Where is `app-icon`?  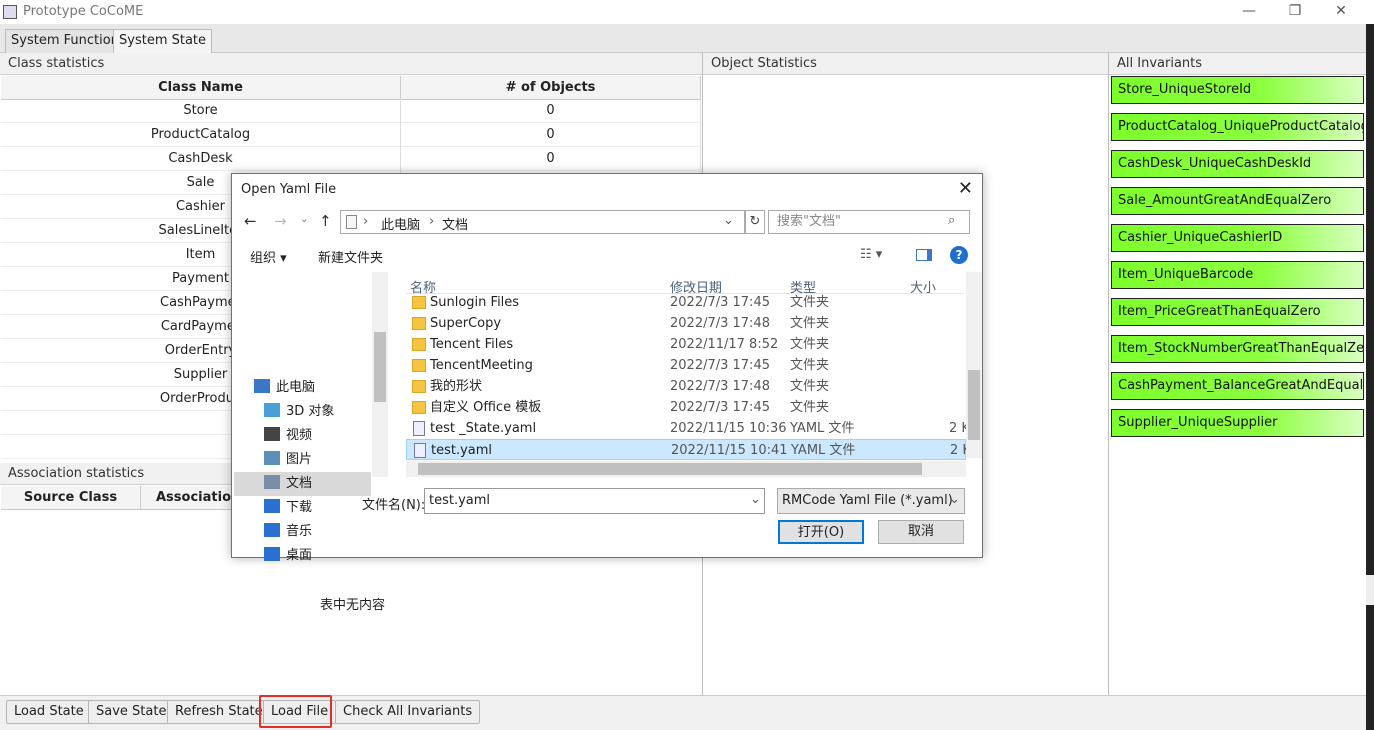 app-icon is located at coordinates (10, 12).